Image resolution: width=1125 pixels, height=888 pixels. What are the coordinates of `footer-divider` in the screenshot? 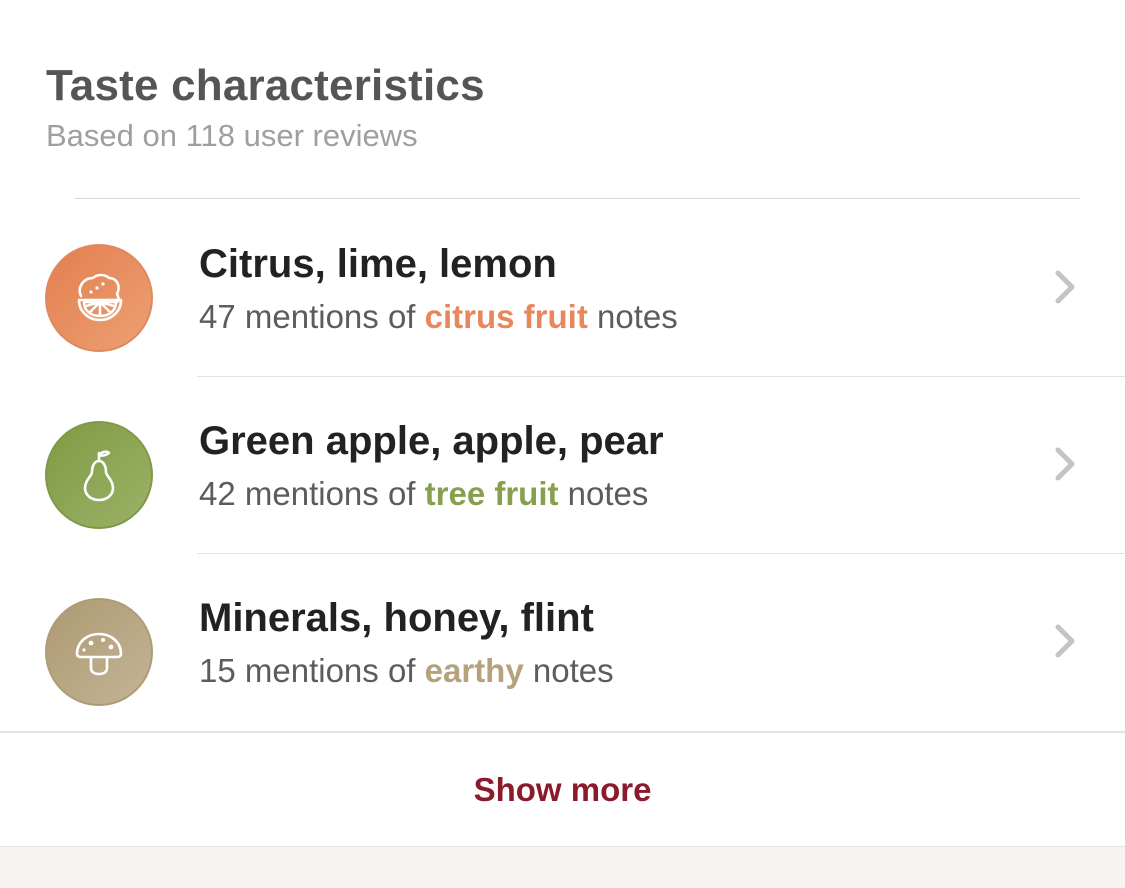 It's located at (562, 732).